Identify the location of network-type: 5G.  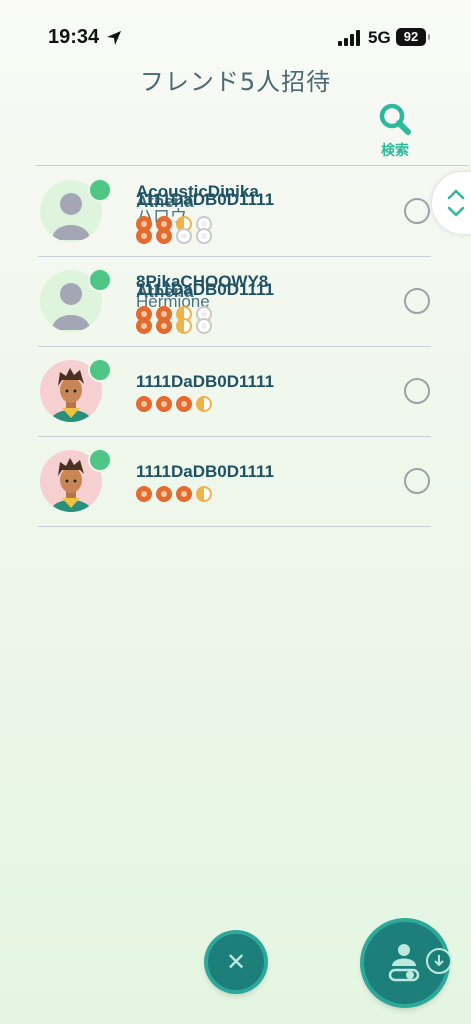
(379, 37).